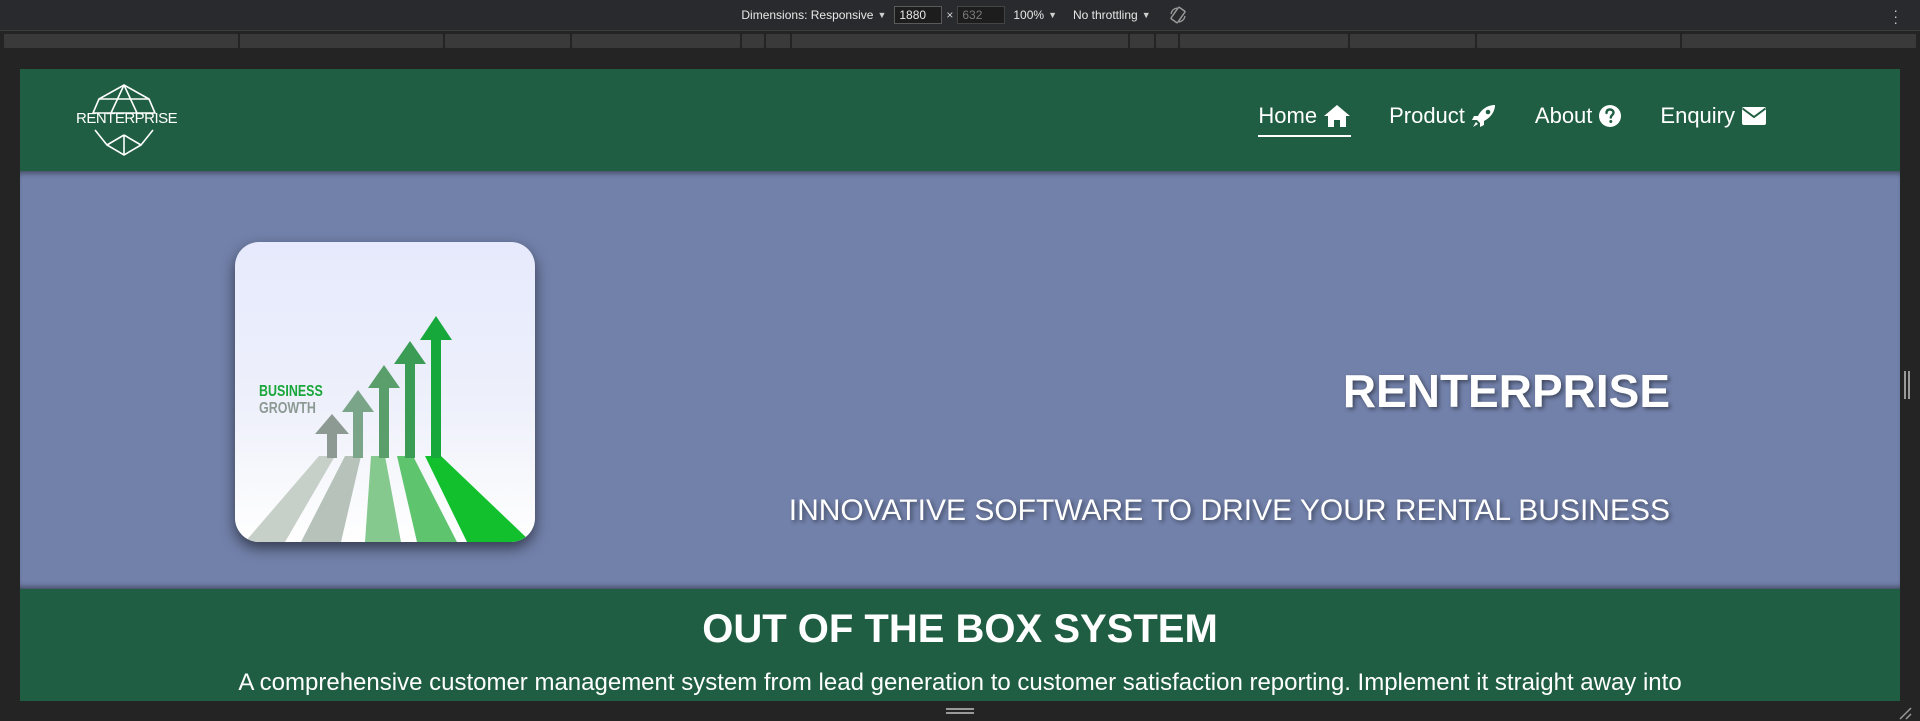 The width and height of the screenshot is (1920, 721). I want to click on nav-home-label: Home, so click(1288, 115).